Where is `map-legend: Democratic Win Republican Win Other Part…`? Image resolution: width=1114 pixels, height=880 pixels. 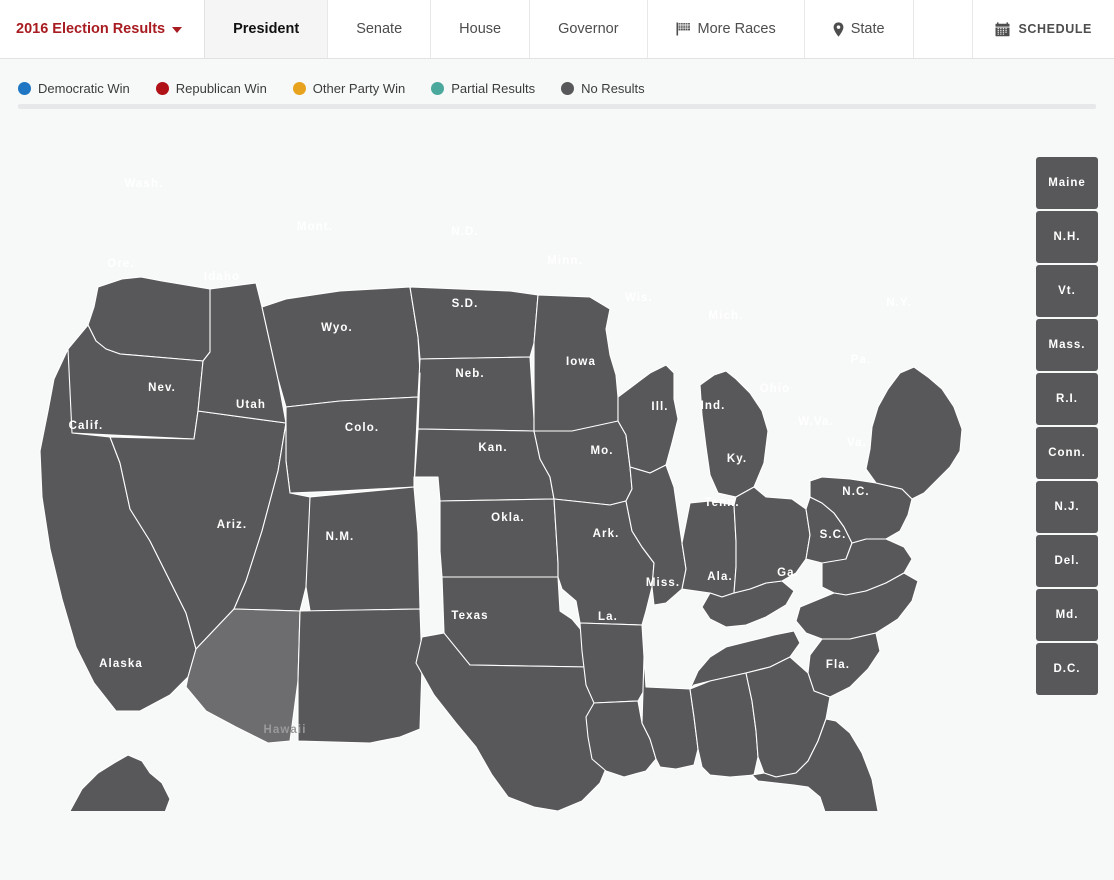
map-legend: Democratic Win Republican Win Other Part… is located at coordinates (557, 77).